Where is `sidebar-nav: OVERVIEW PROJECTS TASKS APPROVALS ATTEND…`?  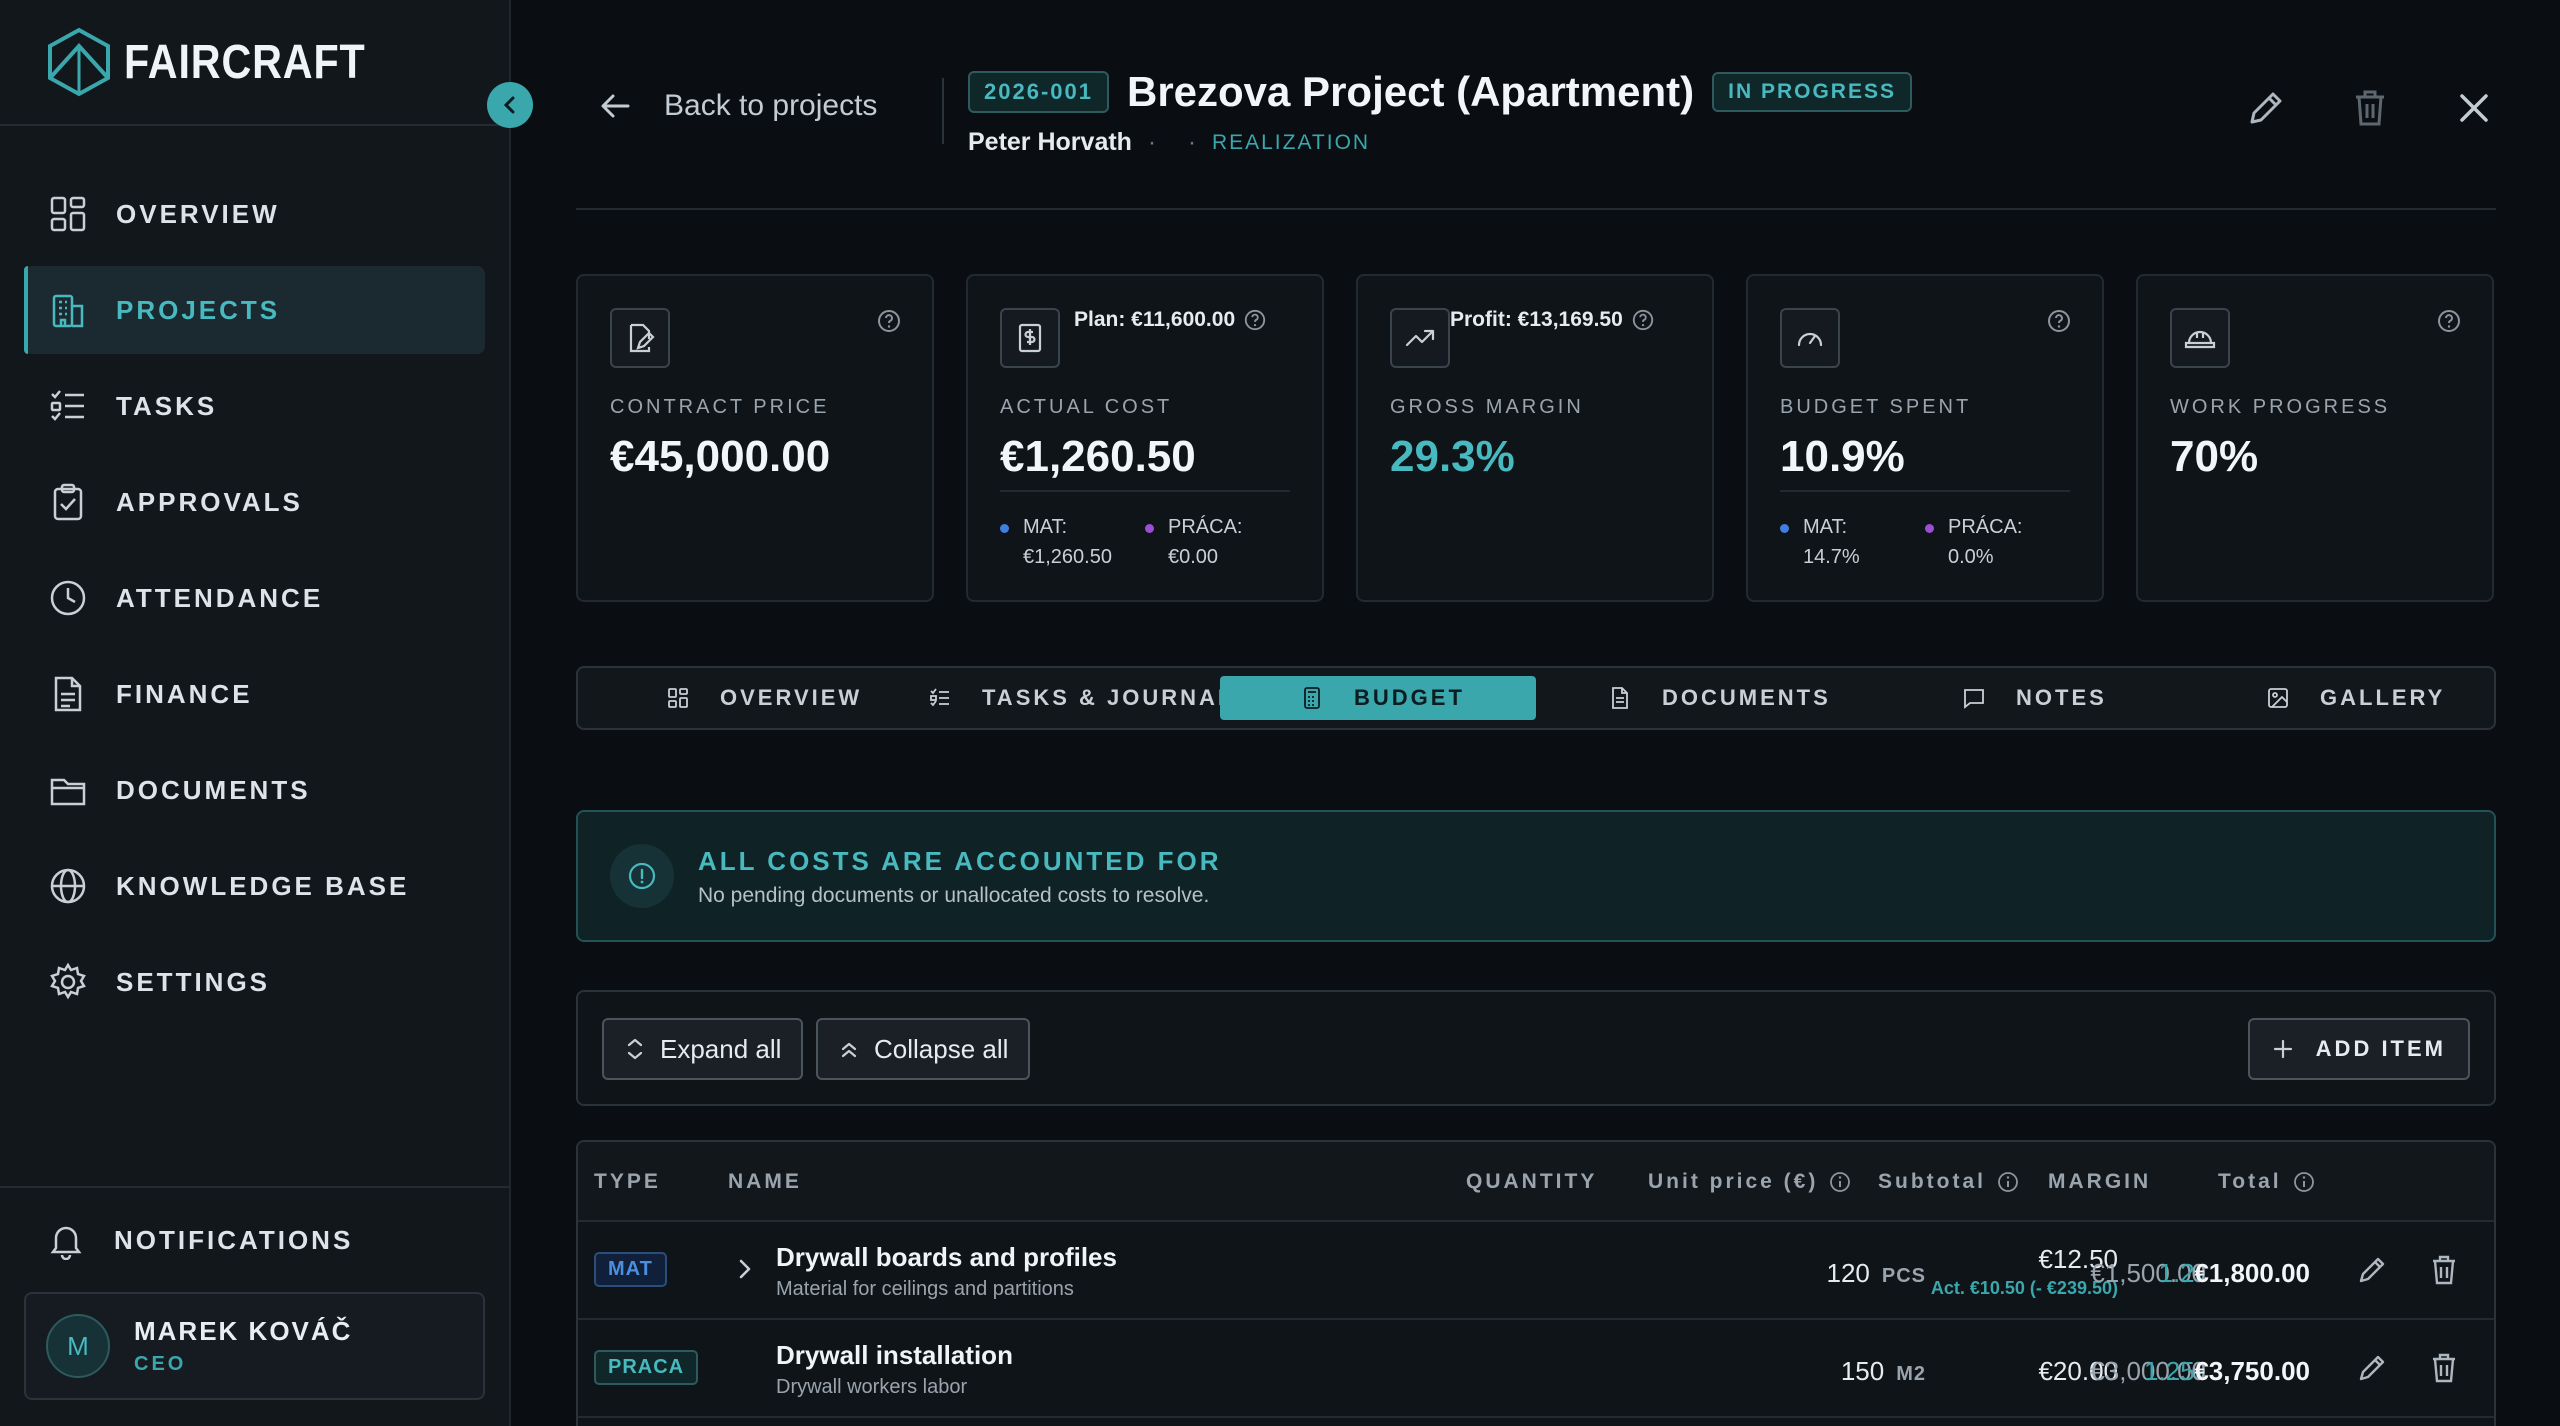 sidebar-nav: OVERVIEW PROJECTS TASKS APPROVALS ATTEND… is located at coordinates (254, 602).